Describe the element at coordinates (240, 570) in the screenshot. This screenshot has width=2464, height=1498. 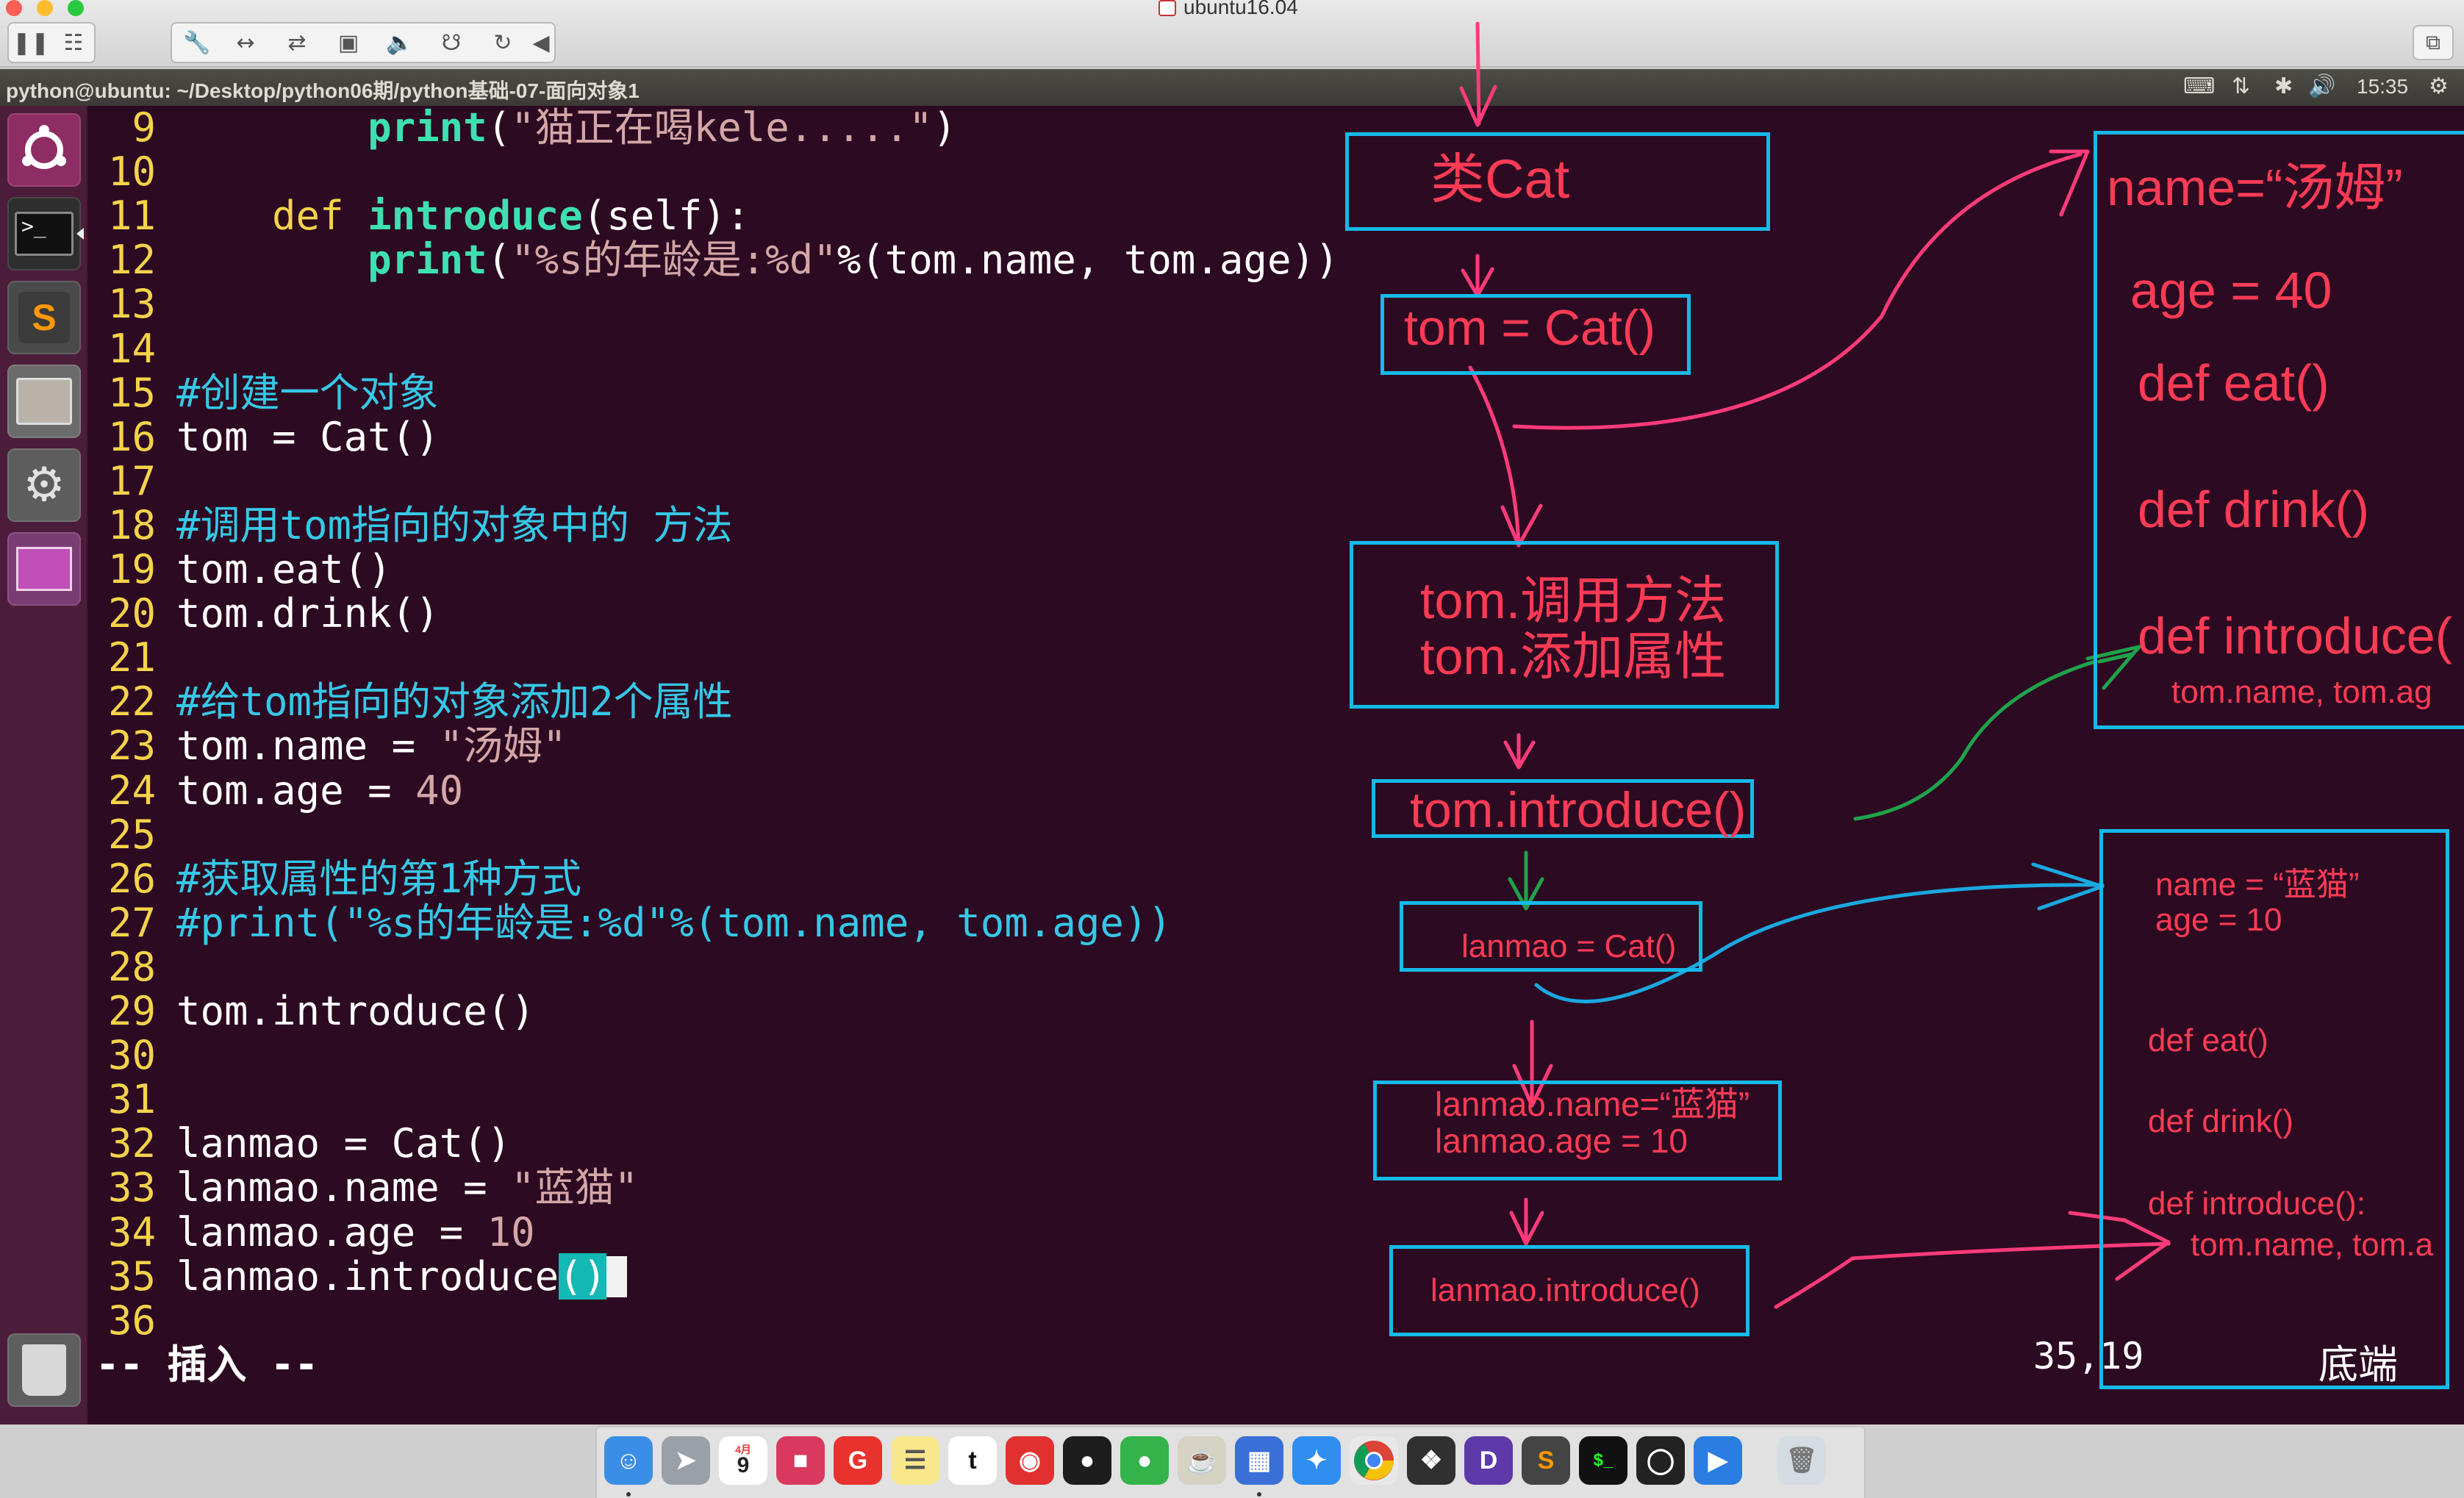
I see `code-line: 19 tom.eat()` at that location.